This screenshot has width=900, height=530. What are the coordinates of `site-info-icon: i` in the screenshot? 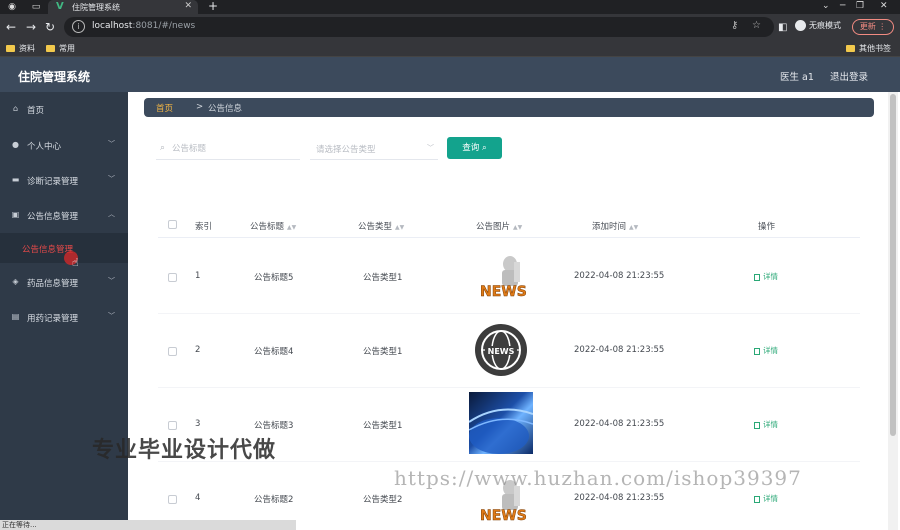 It's located at (78, 26).